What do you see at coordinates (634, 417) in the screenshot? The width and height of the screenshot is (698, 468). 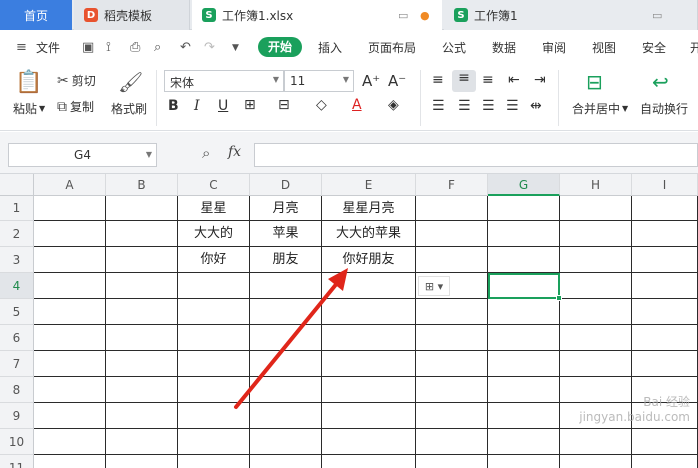 I see `watermark-line2: jingyan.baidu.com` at bounding box center [634, 417].